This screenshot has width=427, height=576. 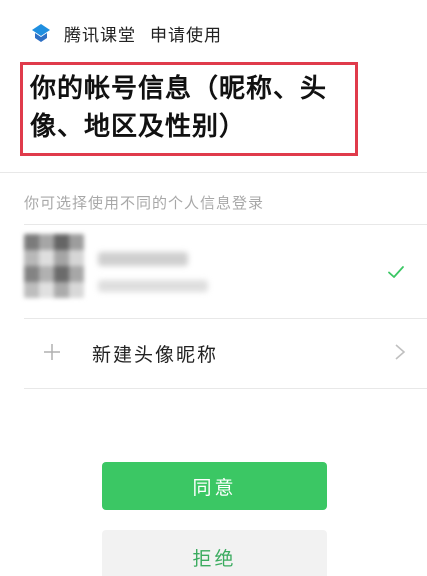 What do you see at coordinates (213, 272) in the screenshot?
I see `account-row` at bounding box center [213, 272].